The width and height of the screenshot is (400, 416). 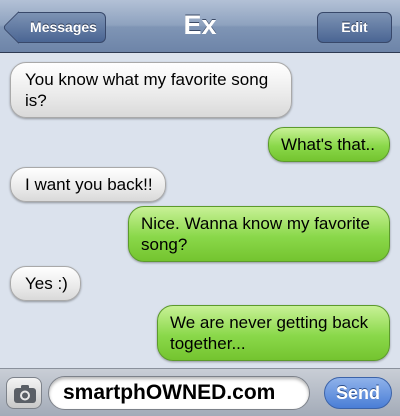 I want to click on message-text-field: smartphOWNED.com, so click(x=179, y=393).